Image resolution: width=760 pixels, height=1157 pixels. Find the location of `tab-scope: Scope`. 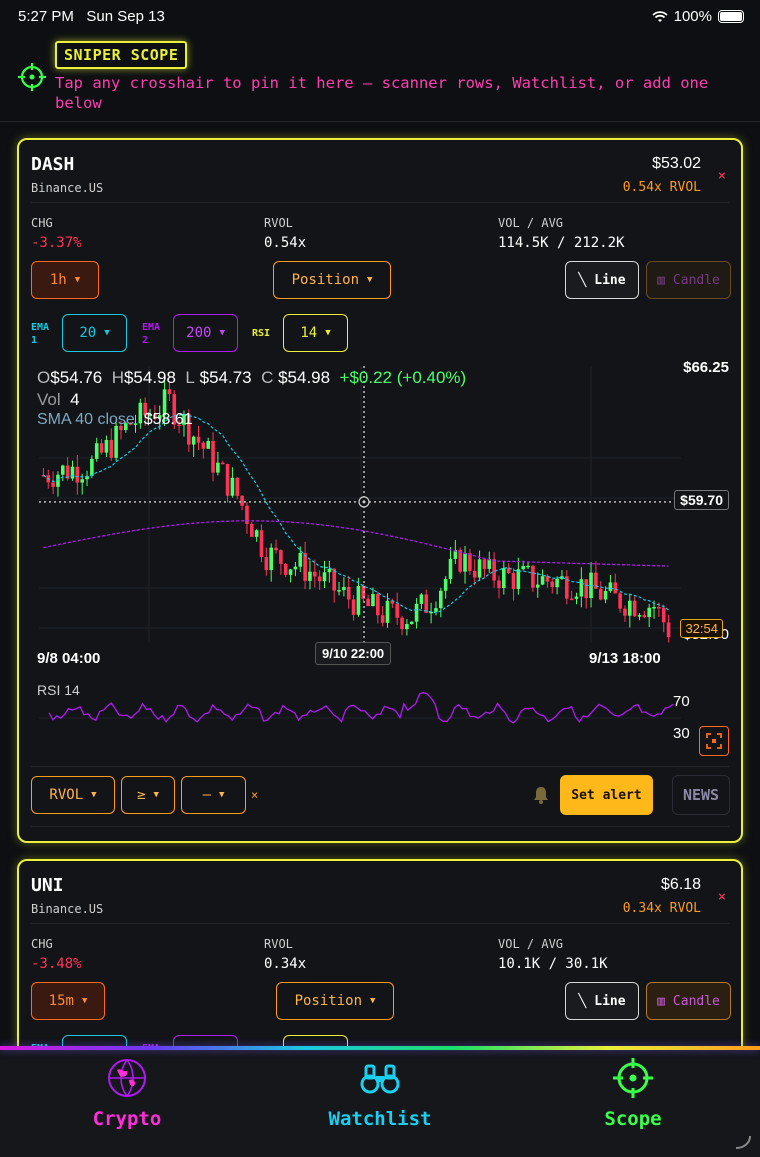

tab-scope: Scope is located at coordinates (633, 1093).